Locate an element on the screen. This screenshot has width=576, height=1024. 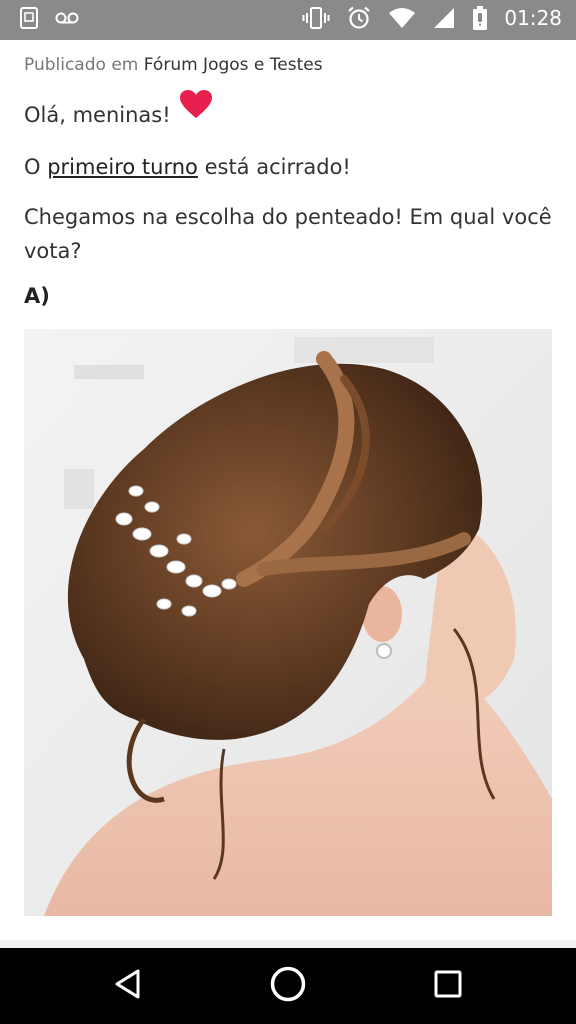
battery-icon is located at coordinates (480, 18).